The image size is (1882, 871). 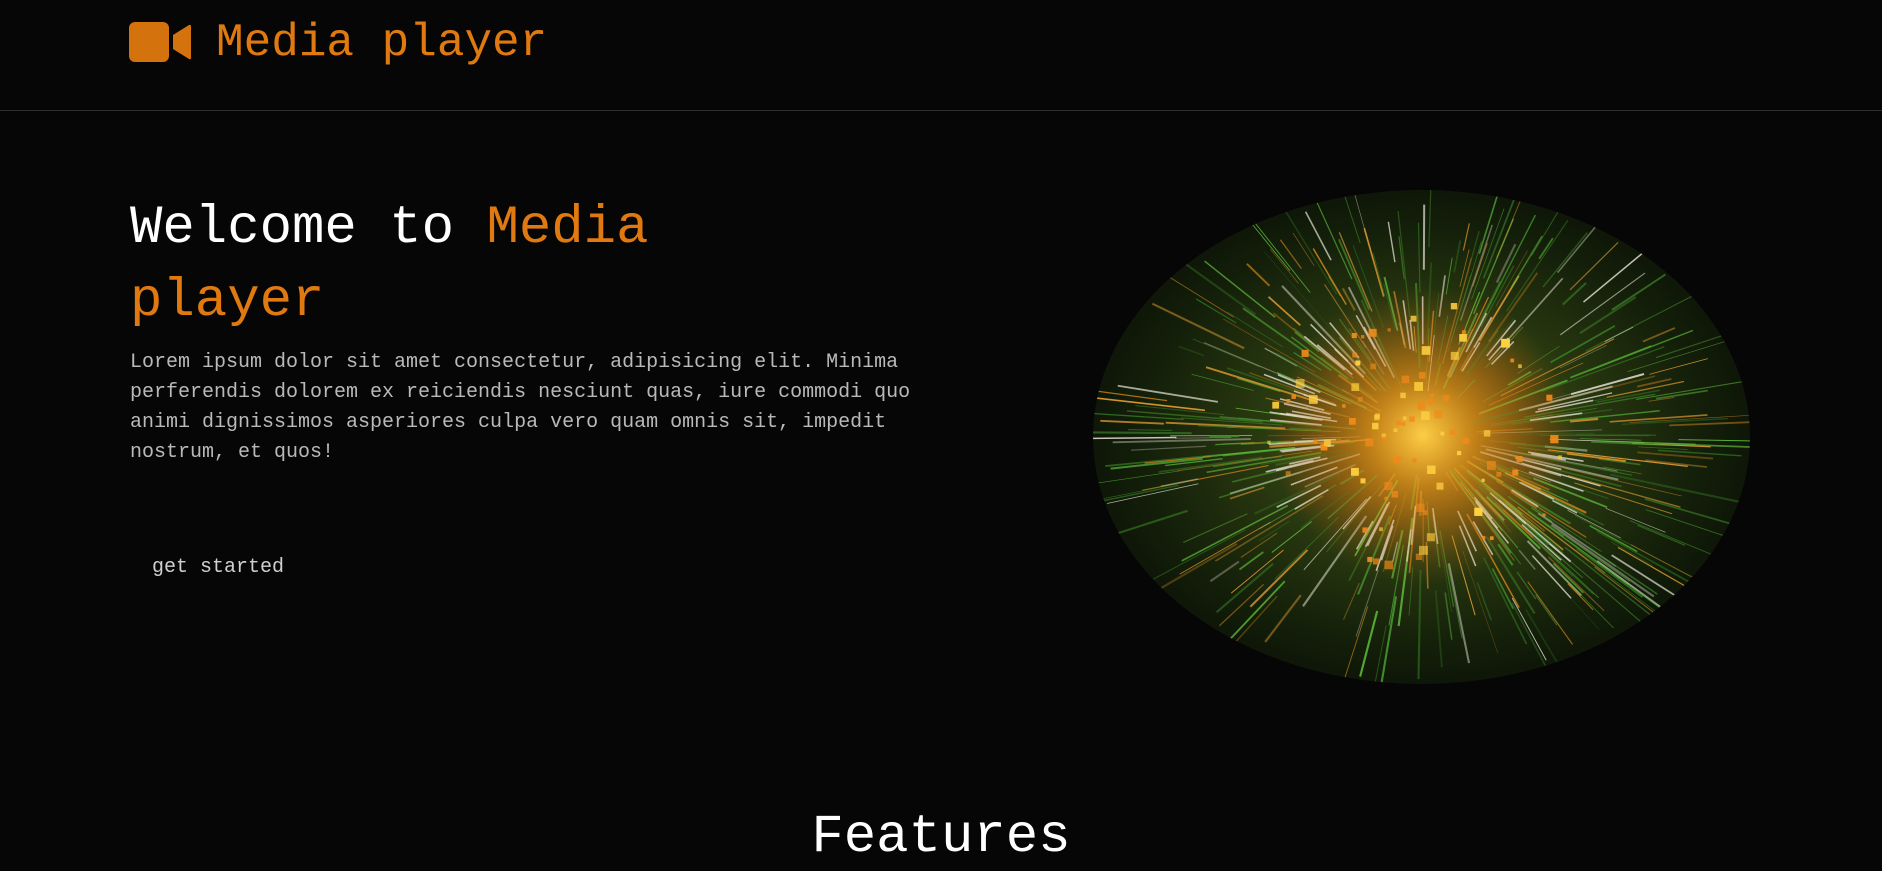 I want to click on site-header: Media player, so click(x=941, y=55).